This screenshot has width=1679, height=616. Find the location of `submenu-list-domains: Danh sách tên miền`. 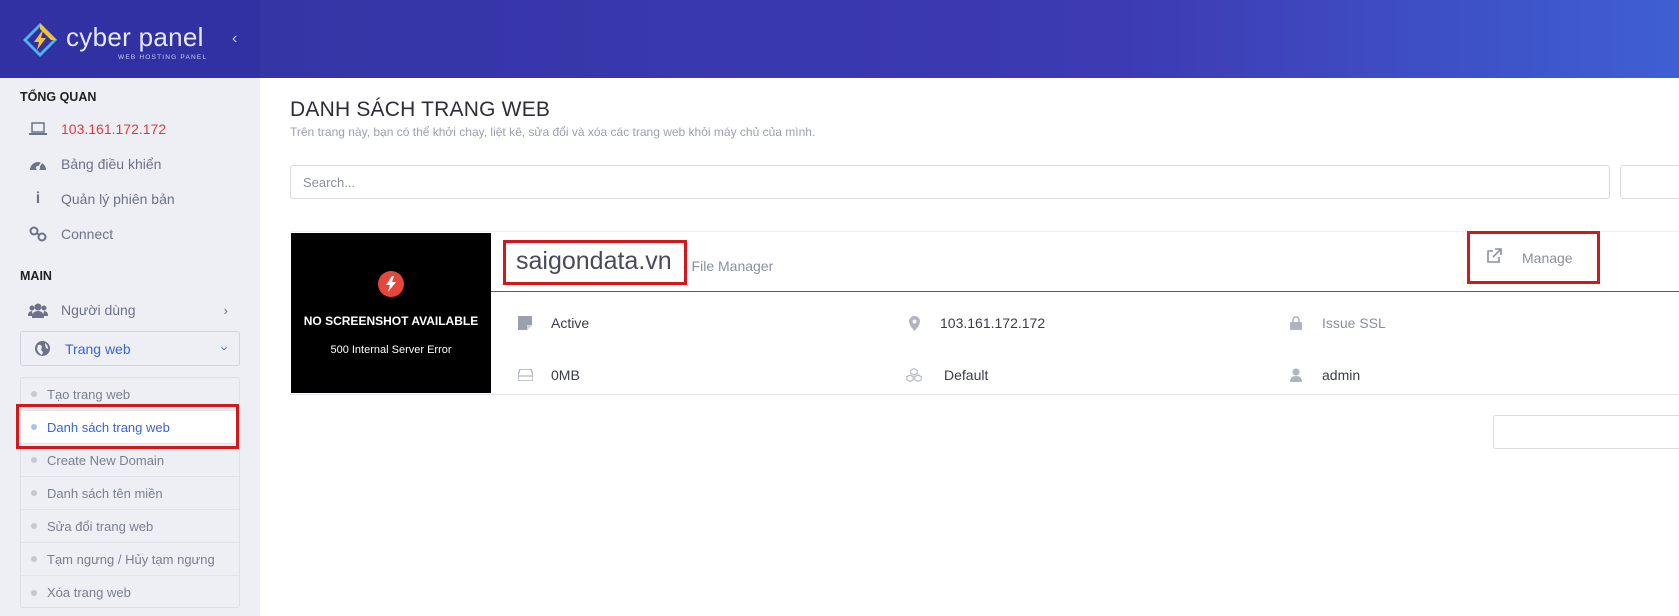

submenu-list-domains: Danh sách tên miền is located at coordinates (130, 493).